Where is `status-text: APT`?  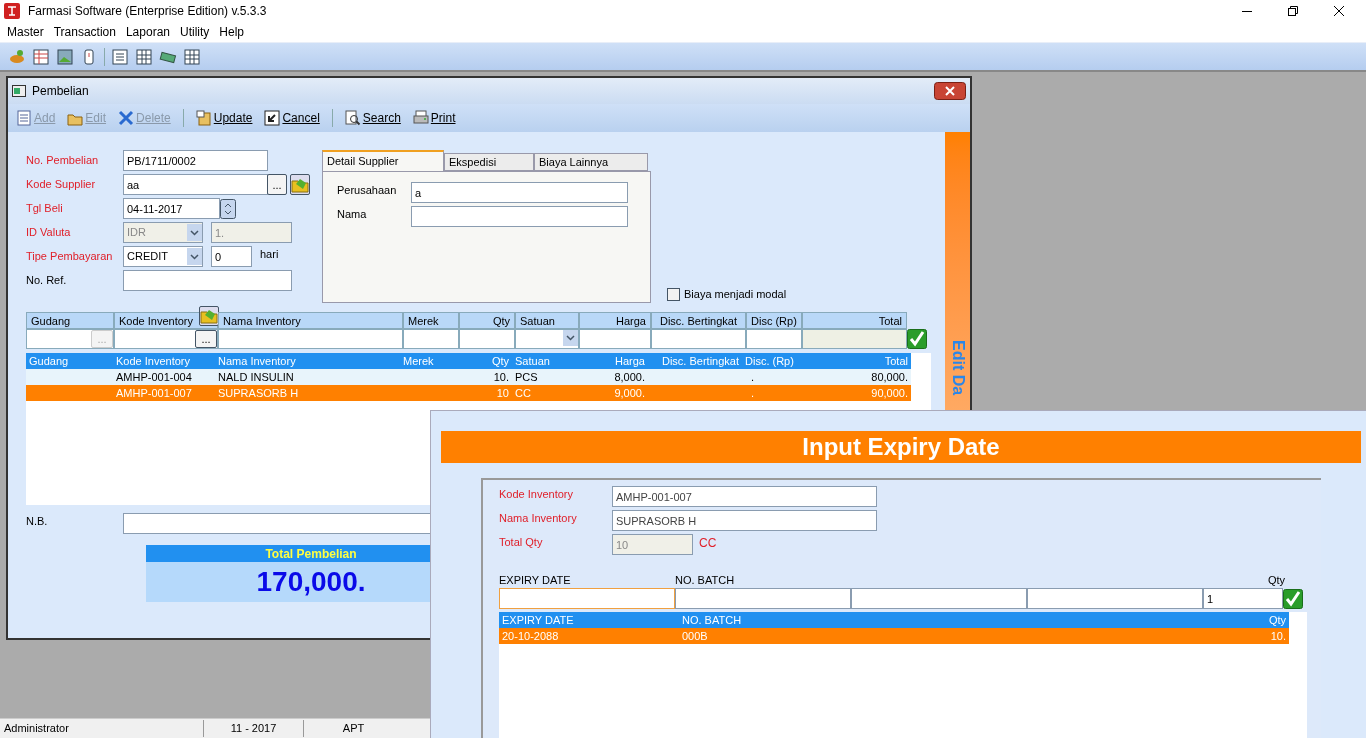 status-text: APT is located at coordinates (353, 728).